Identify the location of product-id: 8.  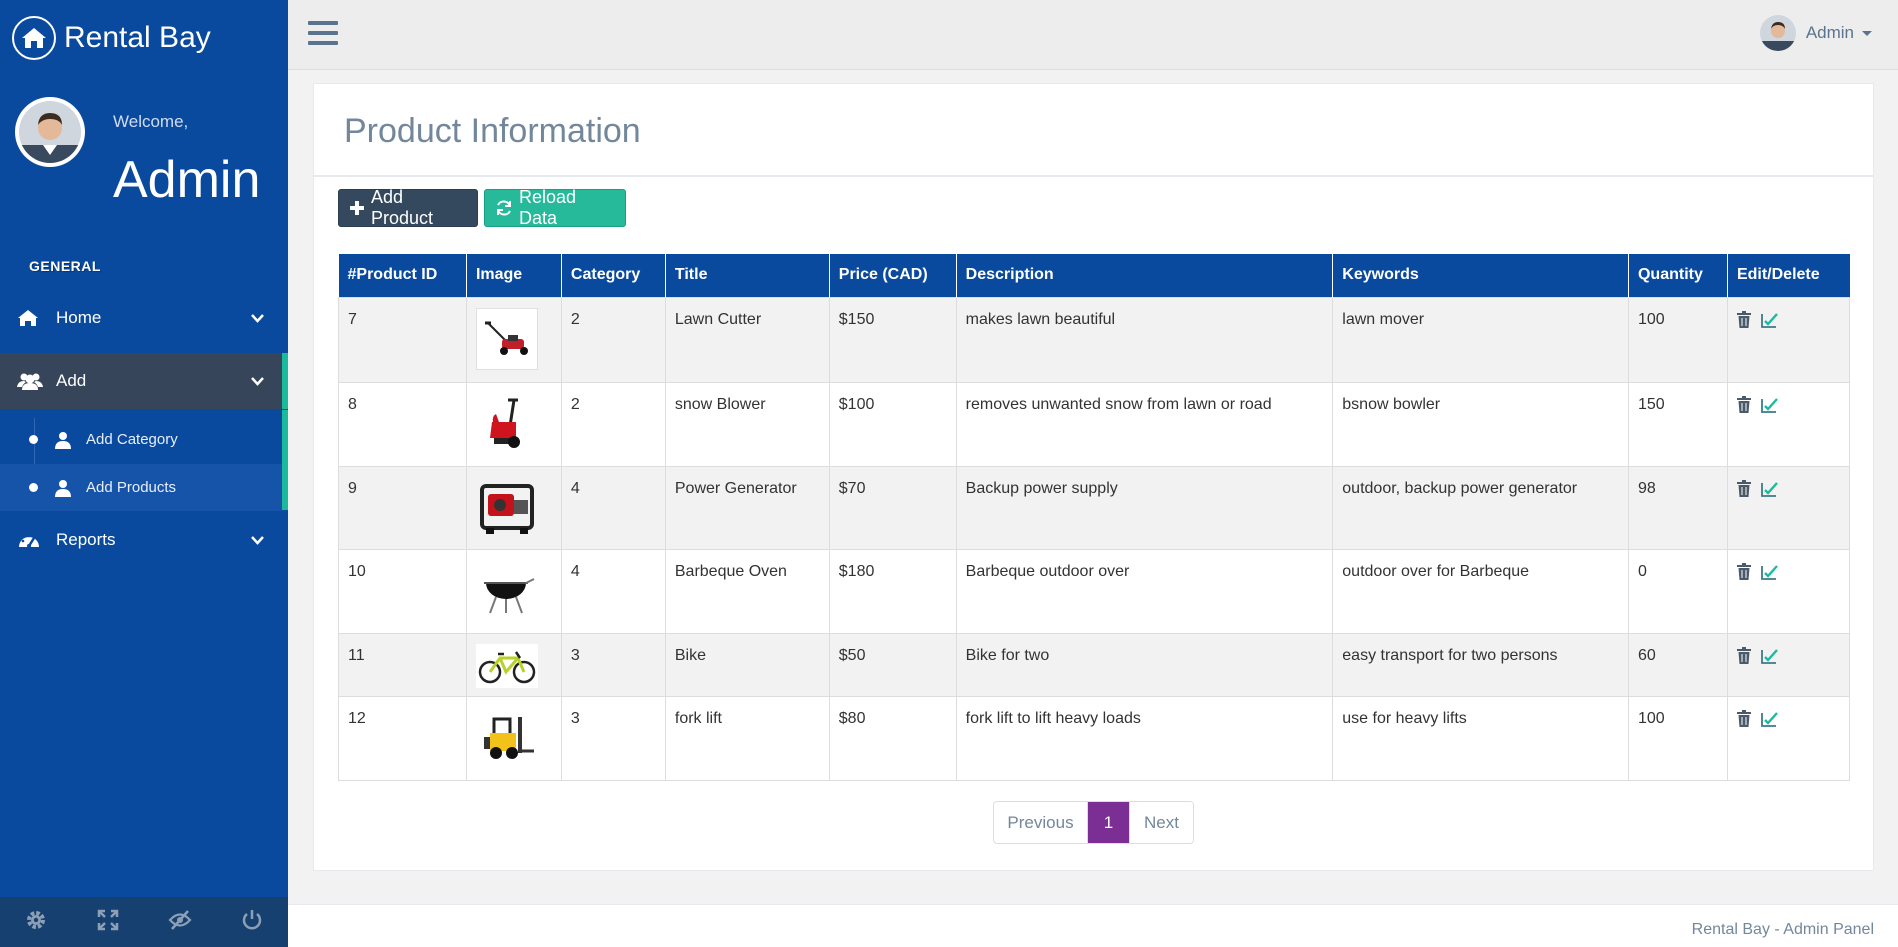
(402, 424).